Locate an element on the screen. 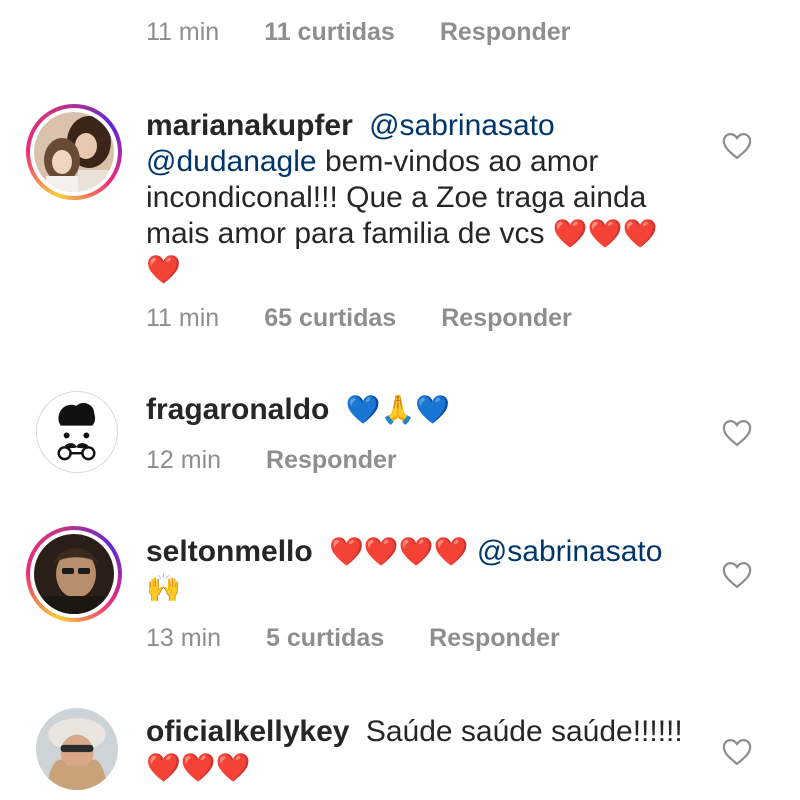  comment-username: marianakupfer is located at coordinates (249, 125).